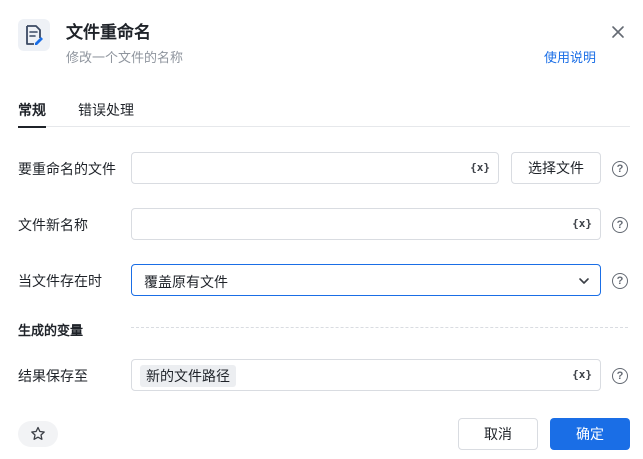 The height and width of the screenshot is (459, 643). I want to click on new-name-label: 文件新名称, so click(53, 225).